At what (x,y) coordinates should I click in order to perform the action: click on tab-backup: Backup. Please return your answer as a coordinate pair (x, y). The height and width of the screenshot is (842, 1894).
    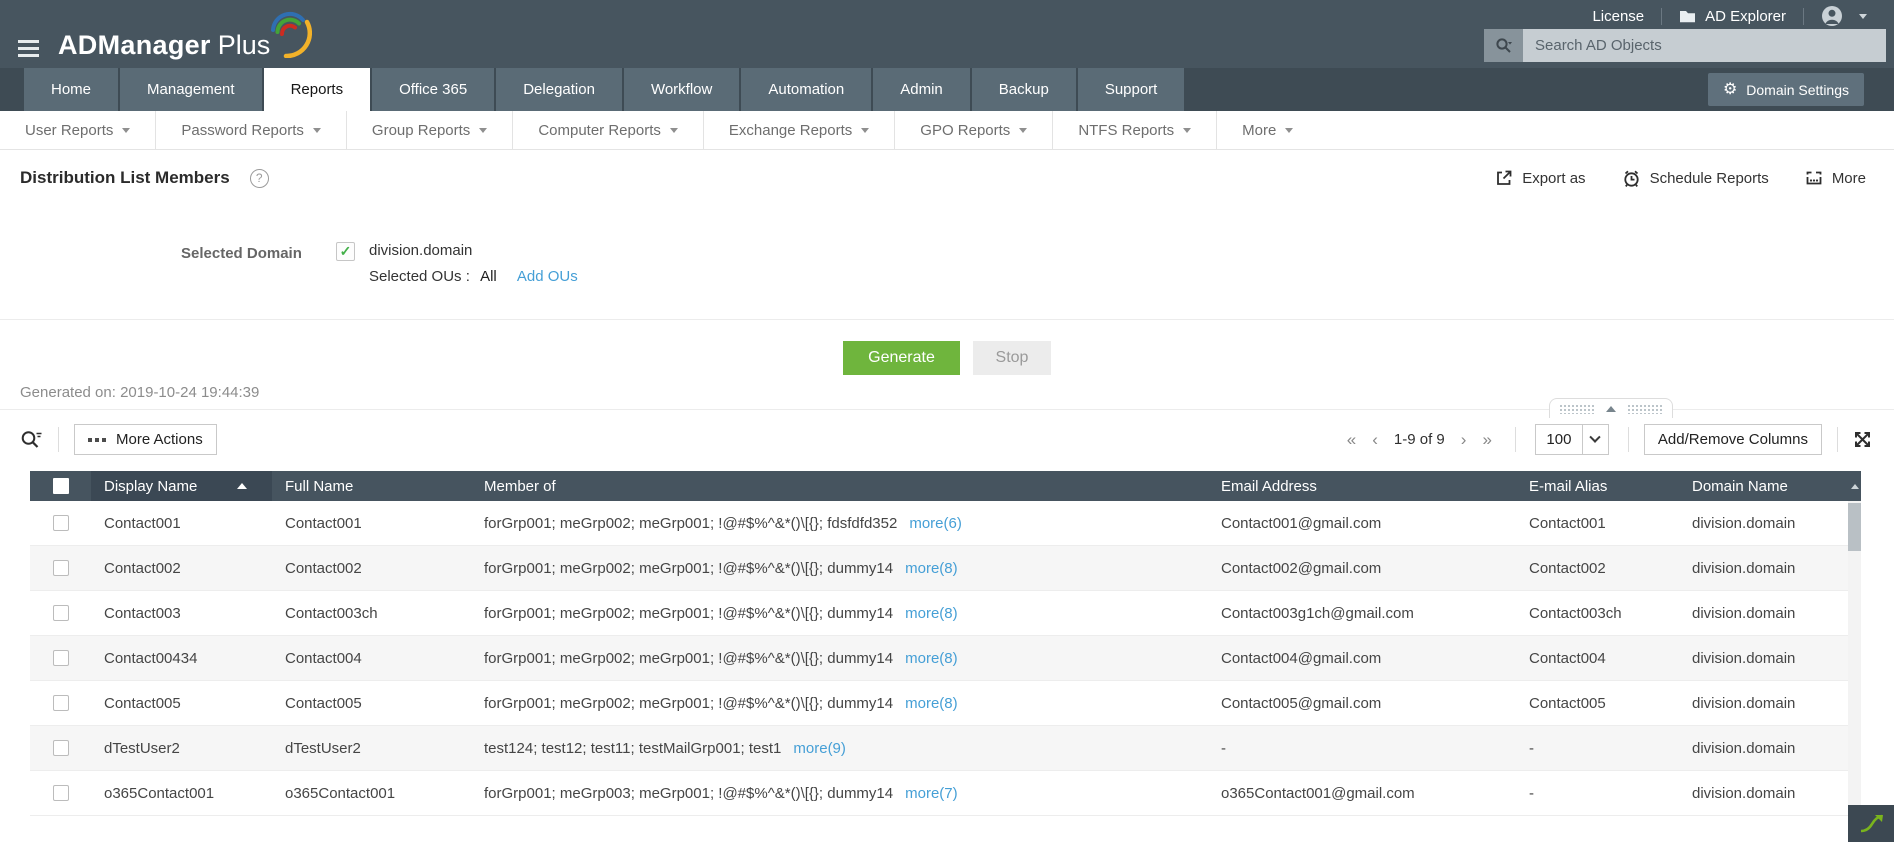
    Looking at the image, I should click on (1023, 89).